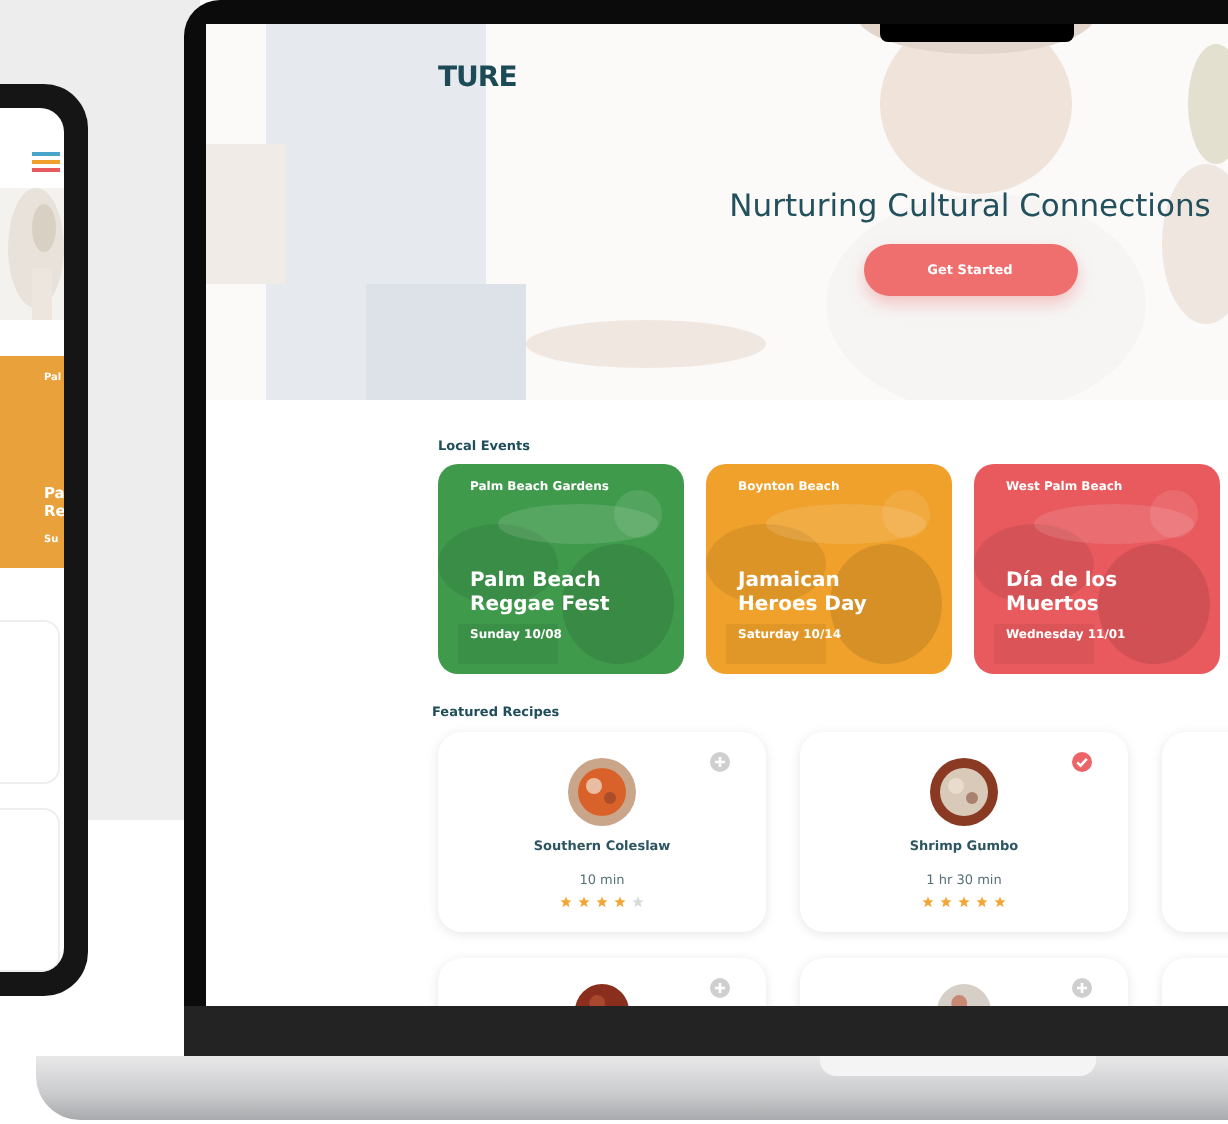  Describe the element at coordinates (970, 206) in the screenshot. I see `hero-heading: Nurturing Cultural Connections` at that location.